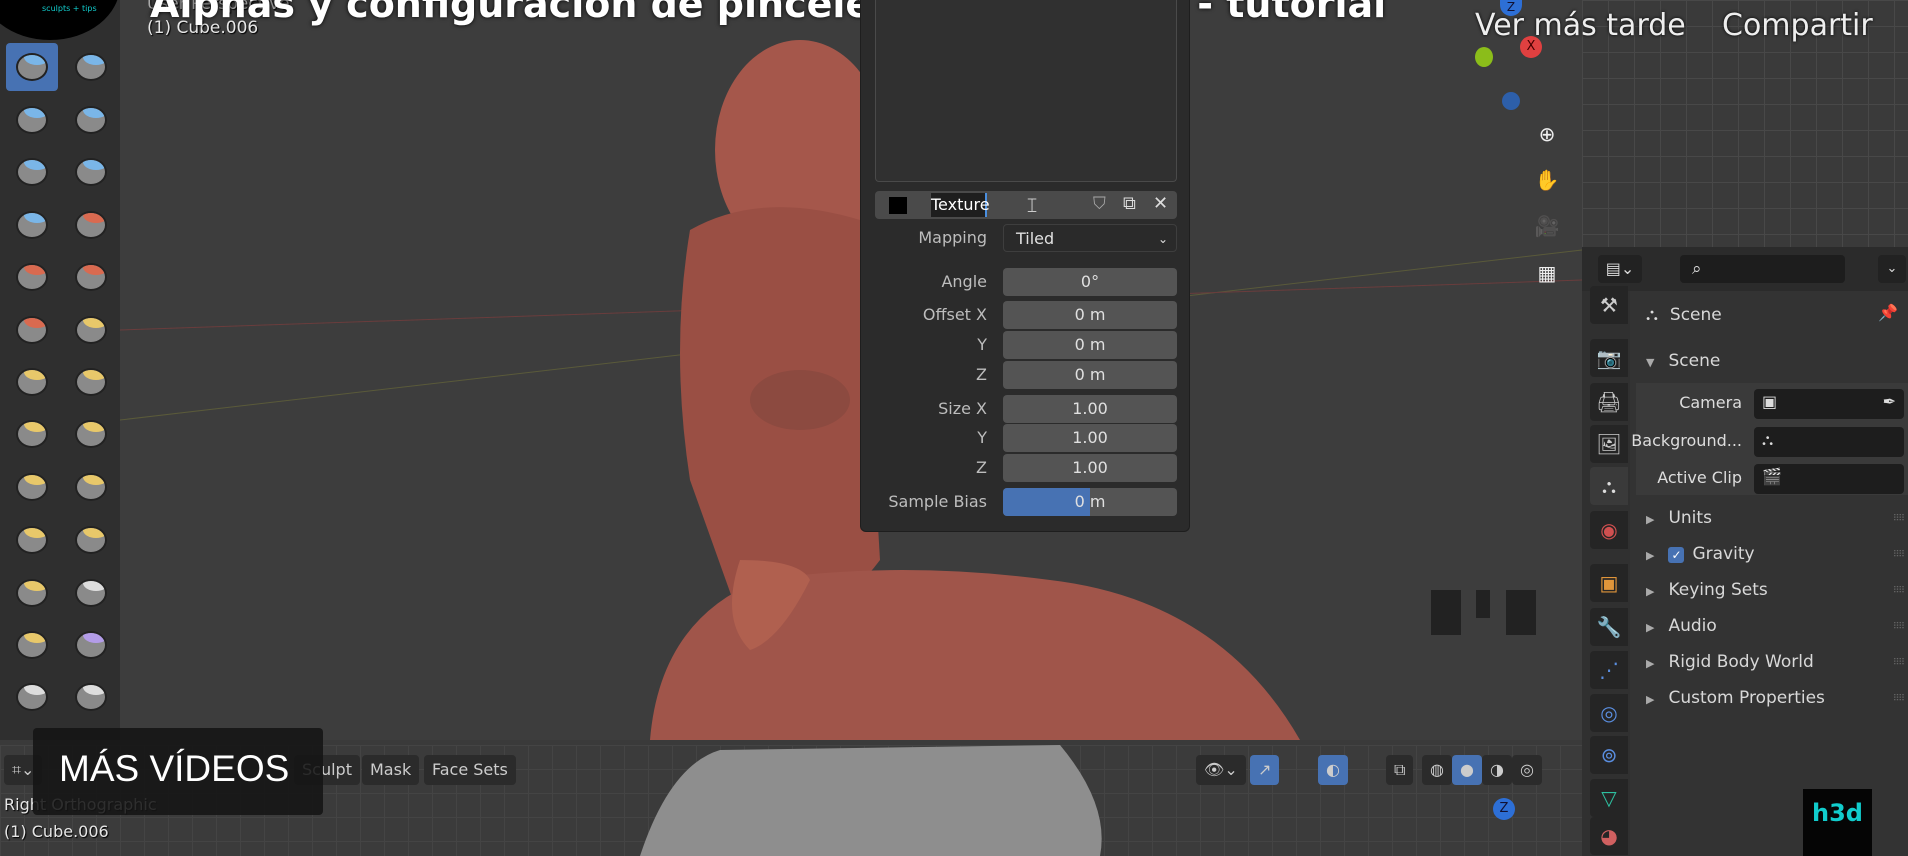  I want to click on xray-toggle: ⧉, so click(1400, 770).